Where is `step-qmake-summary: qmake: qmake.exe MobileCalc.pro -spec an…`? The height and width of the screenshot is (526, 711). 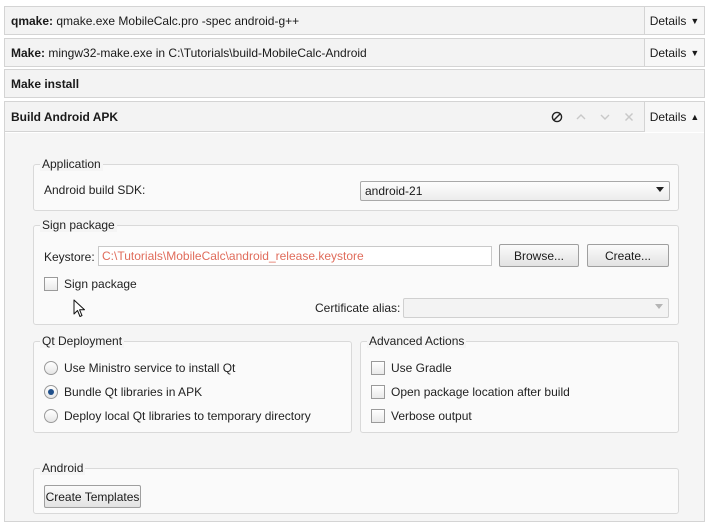
step-qmake-summary: qmake: qmake.exe MobileCalc.pro -spec an… is located at coordinates (324, 21).